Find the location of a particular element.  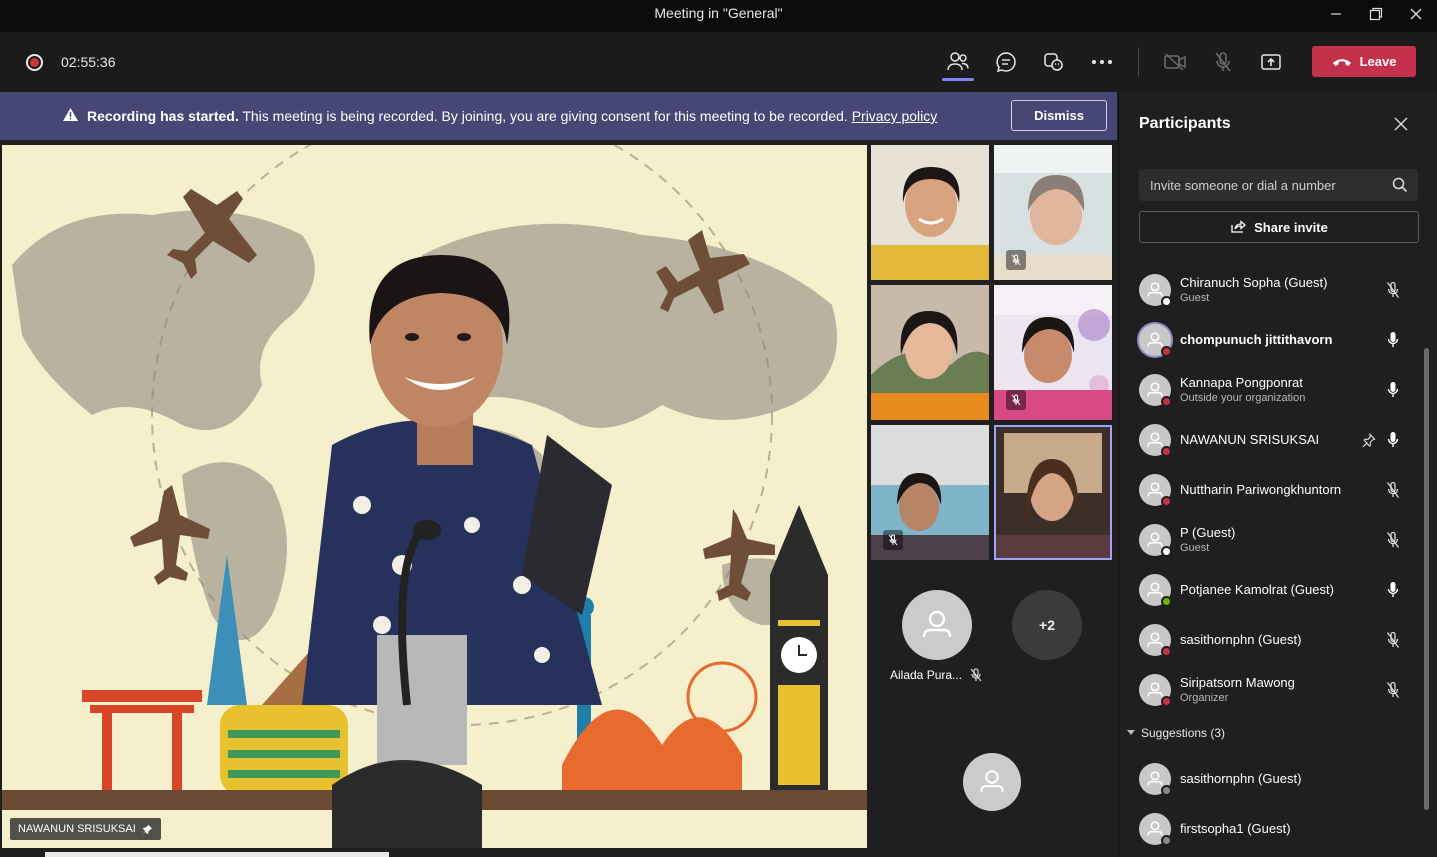

pin-button is located at coordinates (1368, 440).